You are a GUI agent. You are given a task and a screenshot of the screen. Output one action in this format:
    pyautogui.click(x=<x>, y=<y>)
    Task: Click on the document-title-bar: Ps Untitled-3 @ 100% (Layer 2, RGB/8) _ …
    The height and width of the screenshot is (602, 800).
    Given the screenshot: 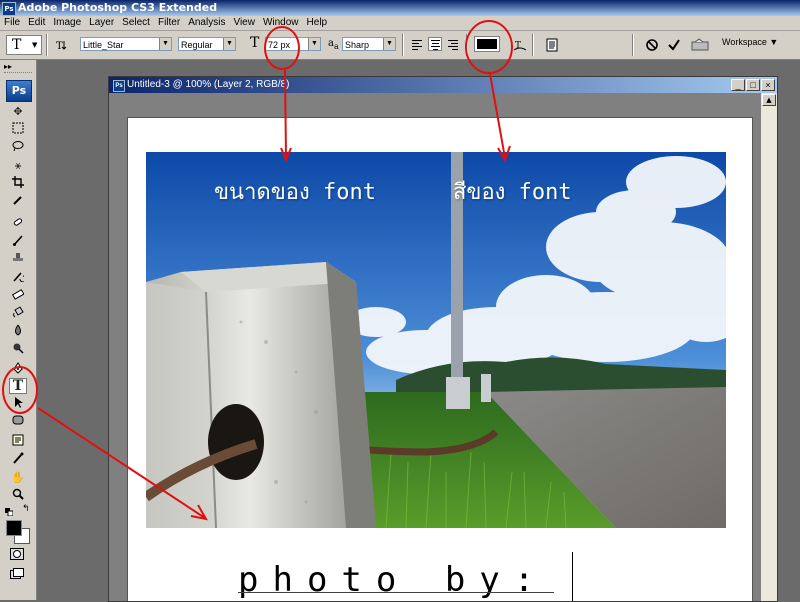 What is the action you would take?
    pyautogui.click(x=443, y=85)
    